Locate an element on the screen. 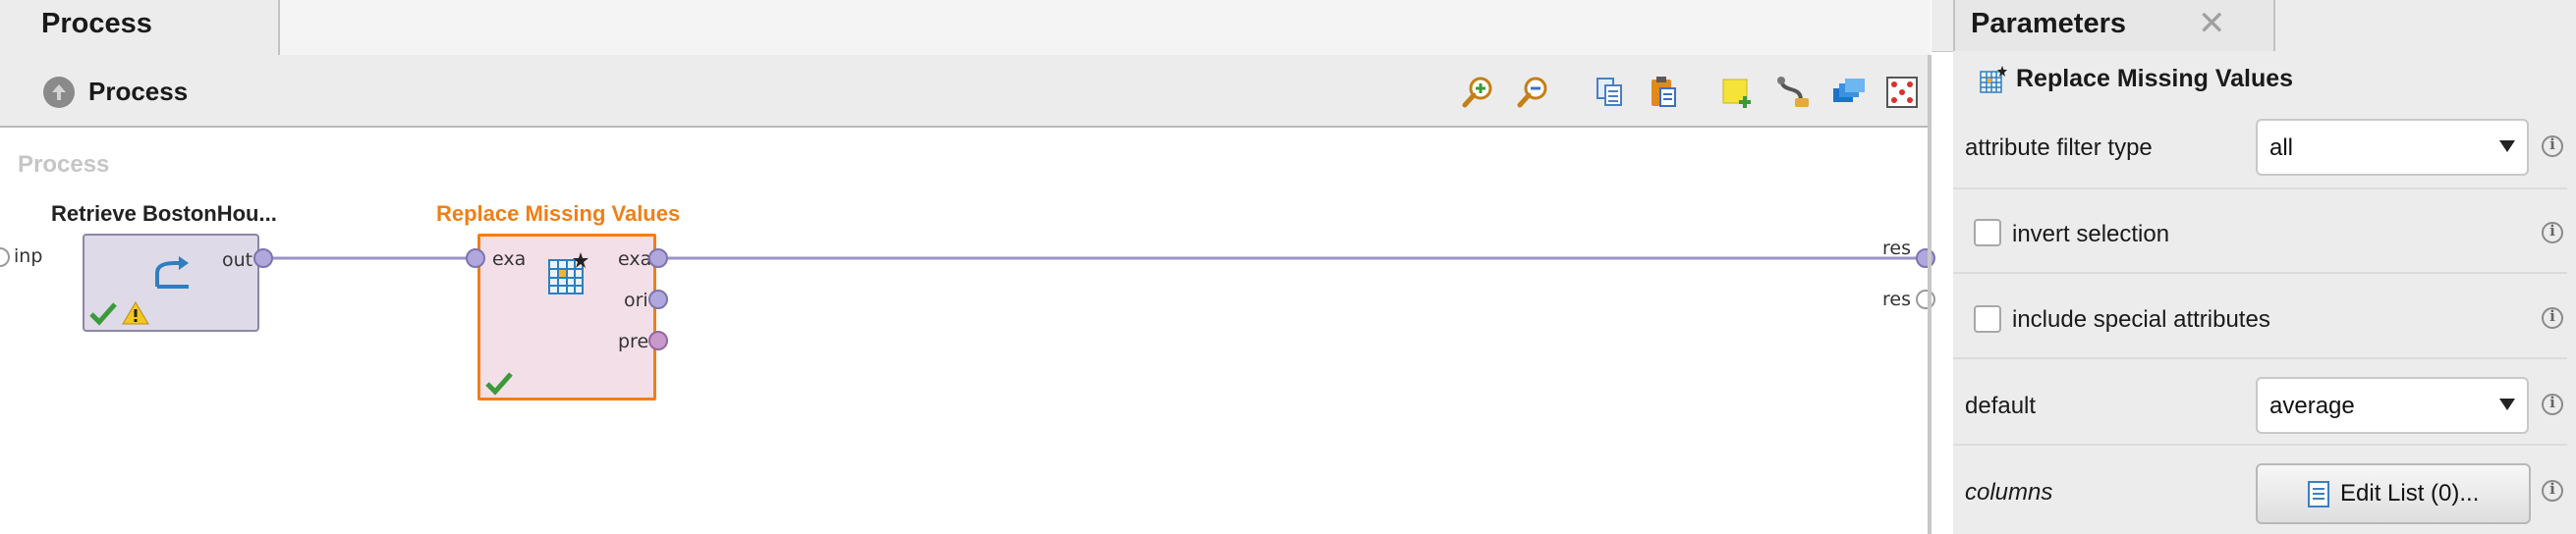  replace-output-exa-port is located at coordinates (658, 258).